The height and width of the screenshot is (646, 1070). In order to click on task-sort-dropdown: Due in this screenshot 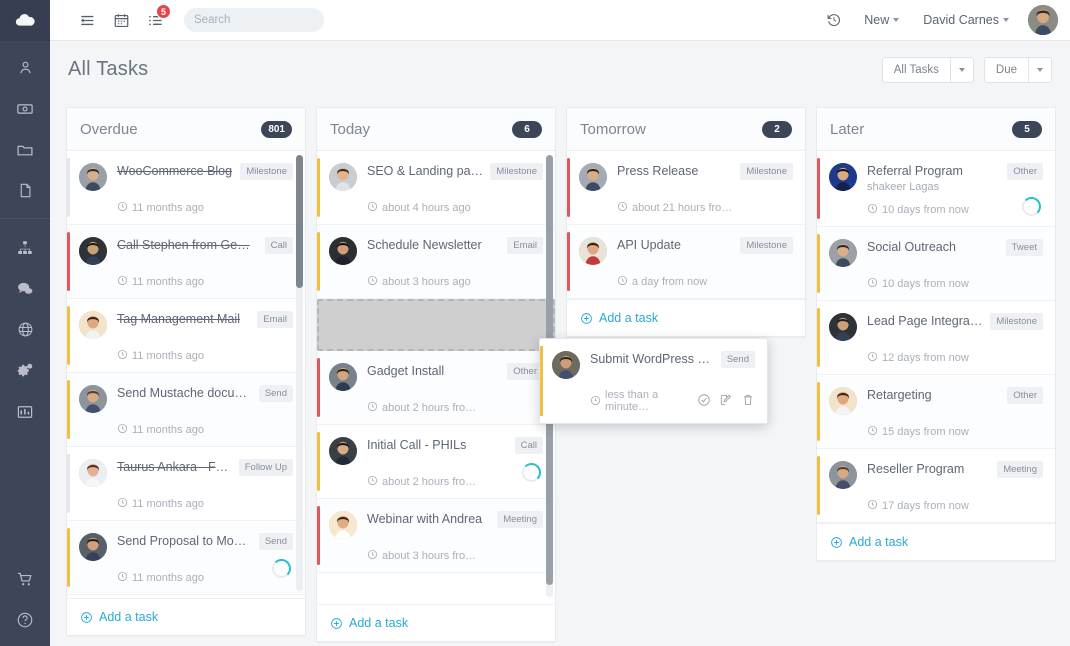, I will do `click(1017, 69)`.